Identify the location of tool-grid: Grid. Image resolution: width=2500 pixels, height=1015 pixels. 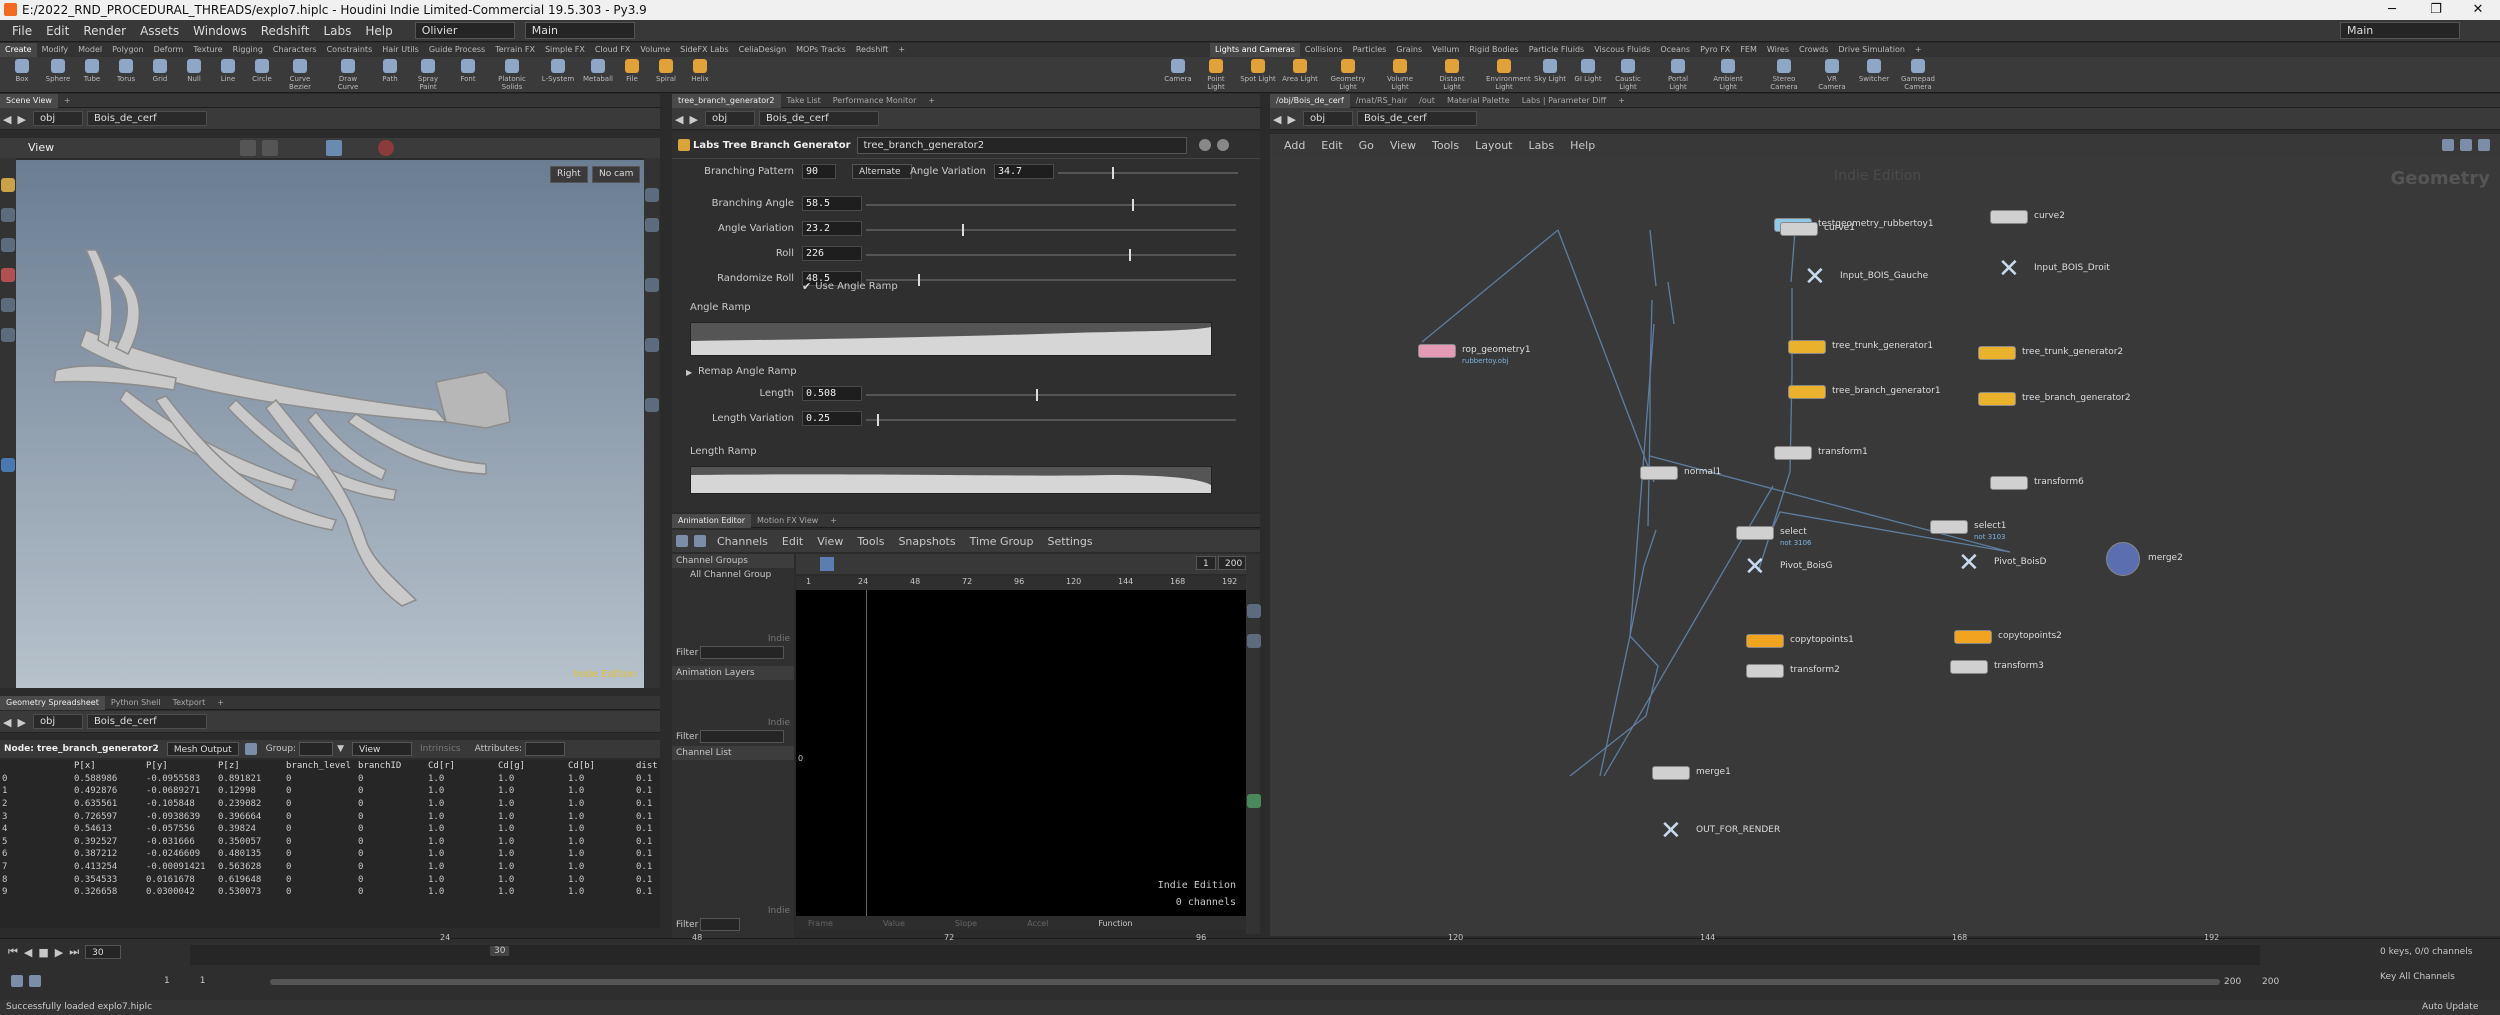
(160, 71).